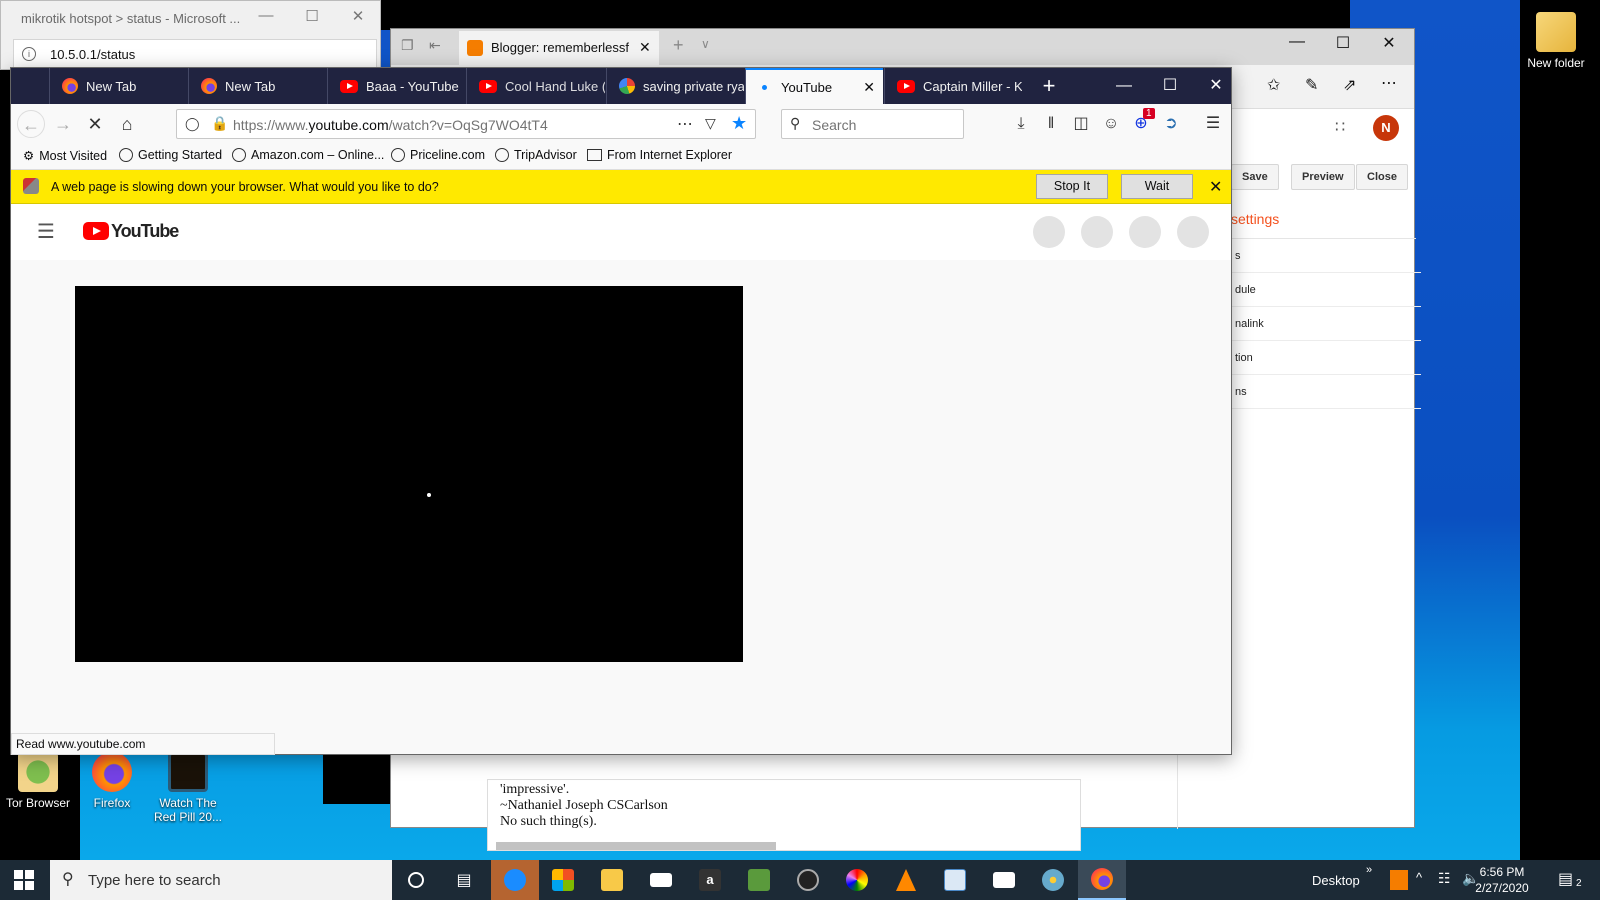 The height and width of the screenshot is (900, 1600). Describe the element at coordinates (1213, 124) in the screenshot. I see `hamburger-menu-icon: ☰` at that location.